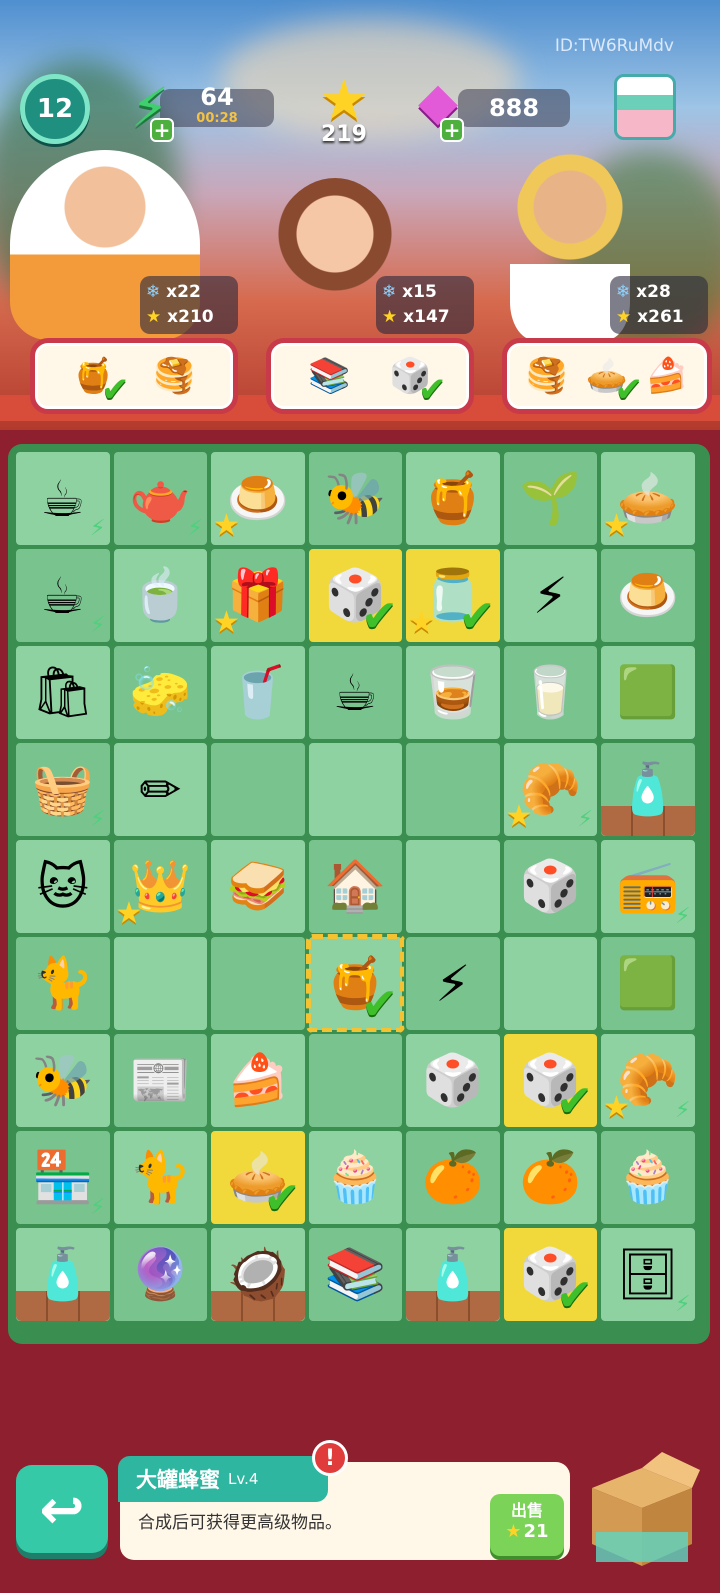 This screenshot has width=720, height=1593. I want to click on board-cell-cup-brown: 🥃, so click(453, 692).